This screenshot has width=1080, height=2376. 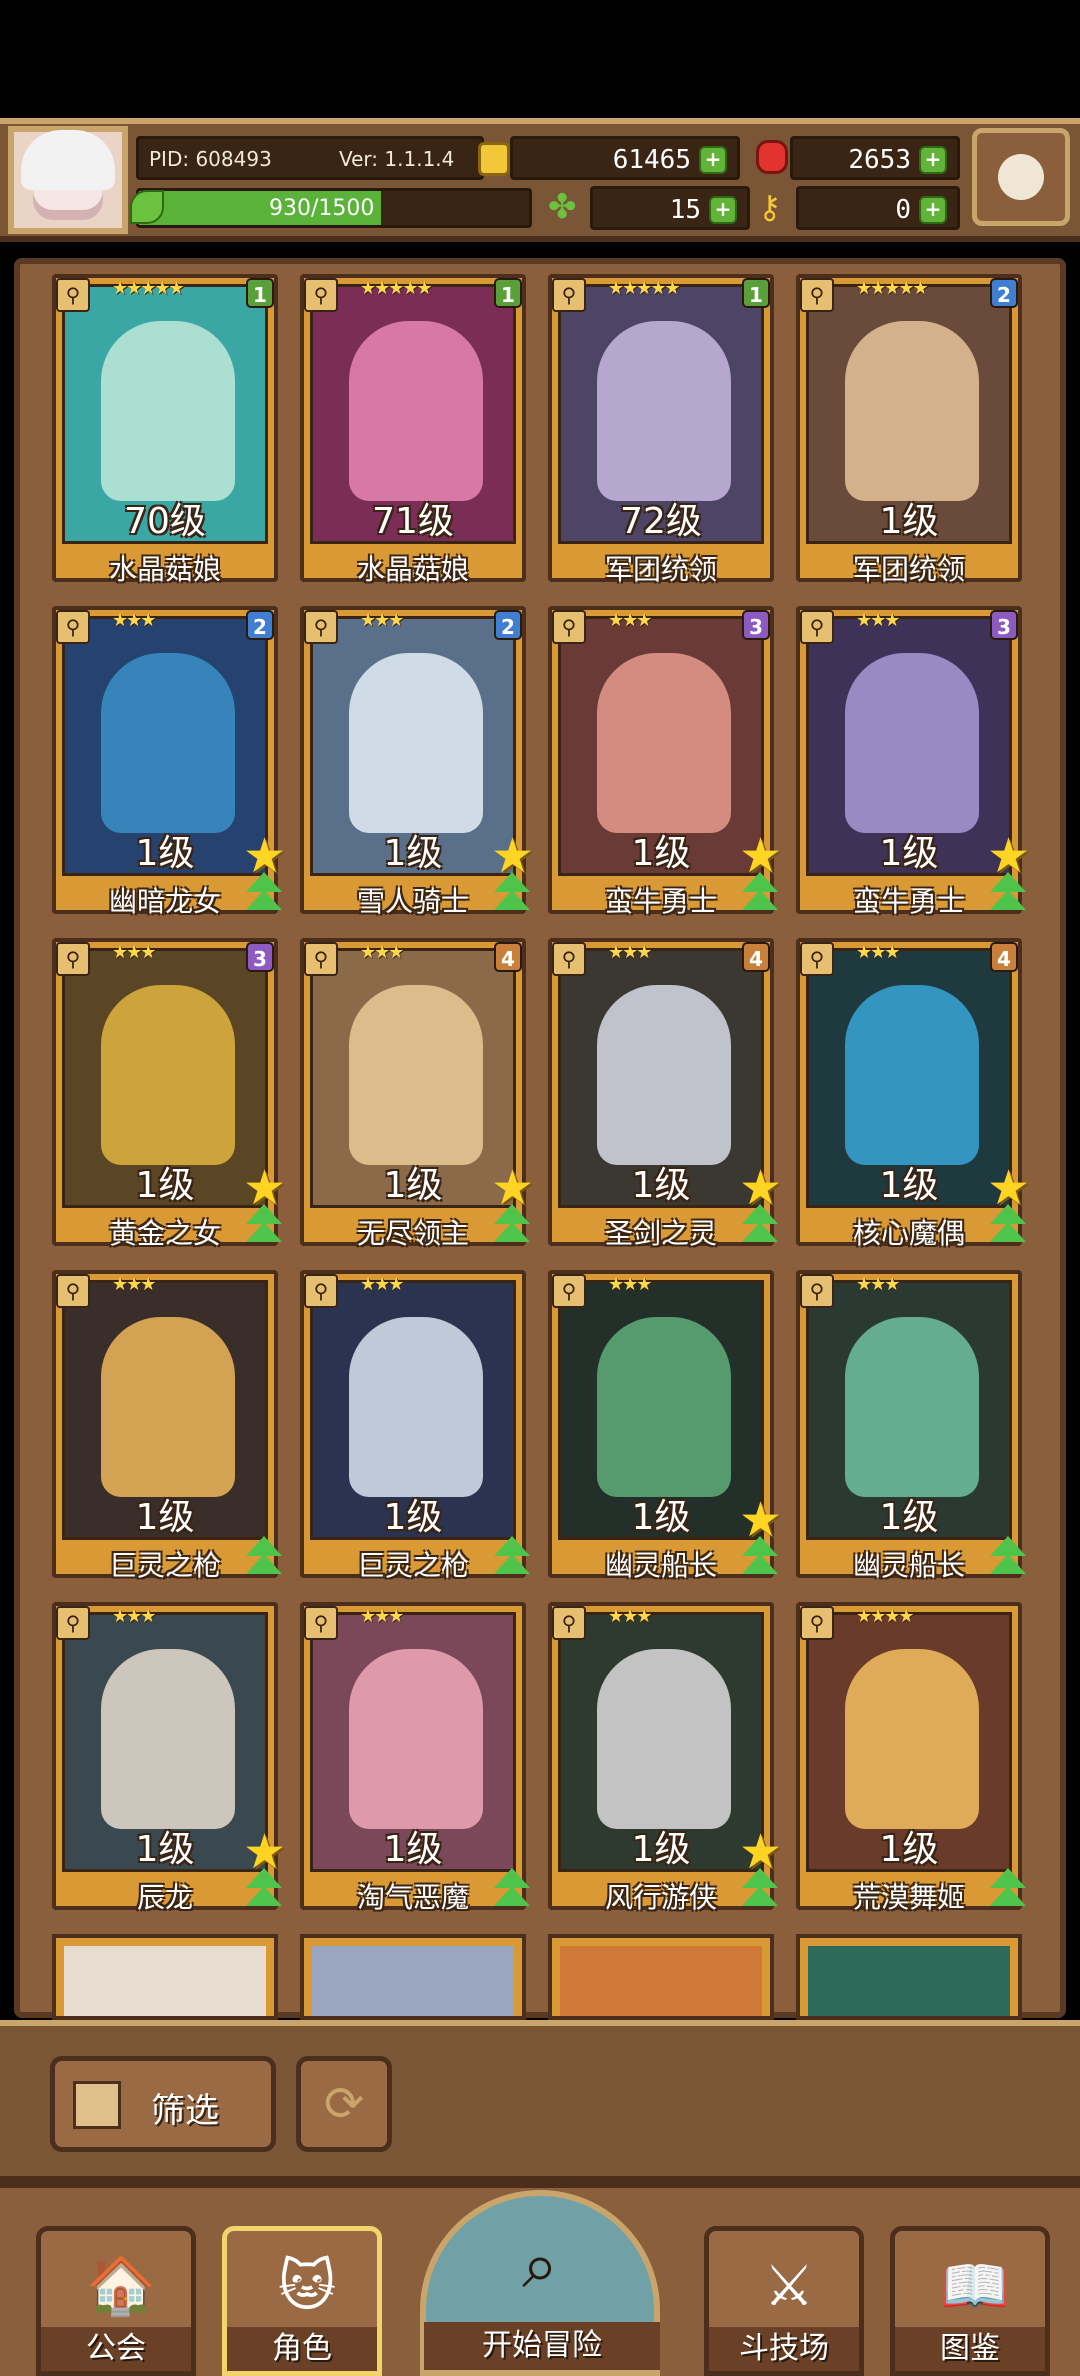 What do you see at coordinates (909, 430) in the screenshot?
I see `character-card: ⚲★★★★★21级军团统领★` at bounding box center [909, 430].